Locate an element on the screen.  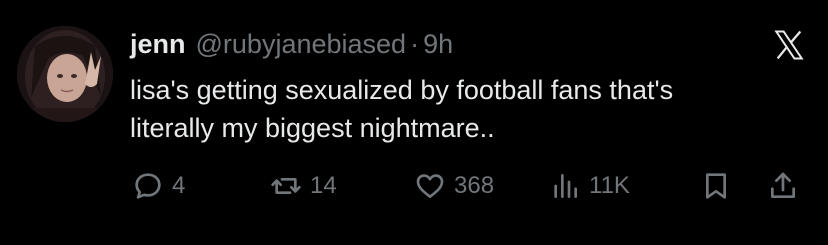
author-name: jenn is located at coordinates (158, 44).